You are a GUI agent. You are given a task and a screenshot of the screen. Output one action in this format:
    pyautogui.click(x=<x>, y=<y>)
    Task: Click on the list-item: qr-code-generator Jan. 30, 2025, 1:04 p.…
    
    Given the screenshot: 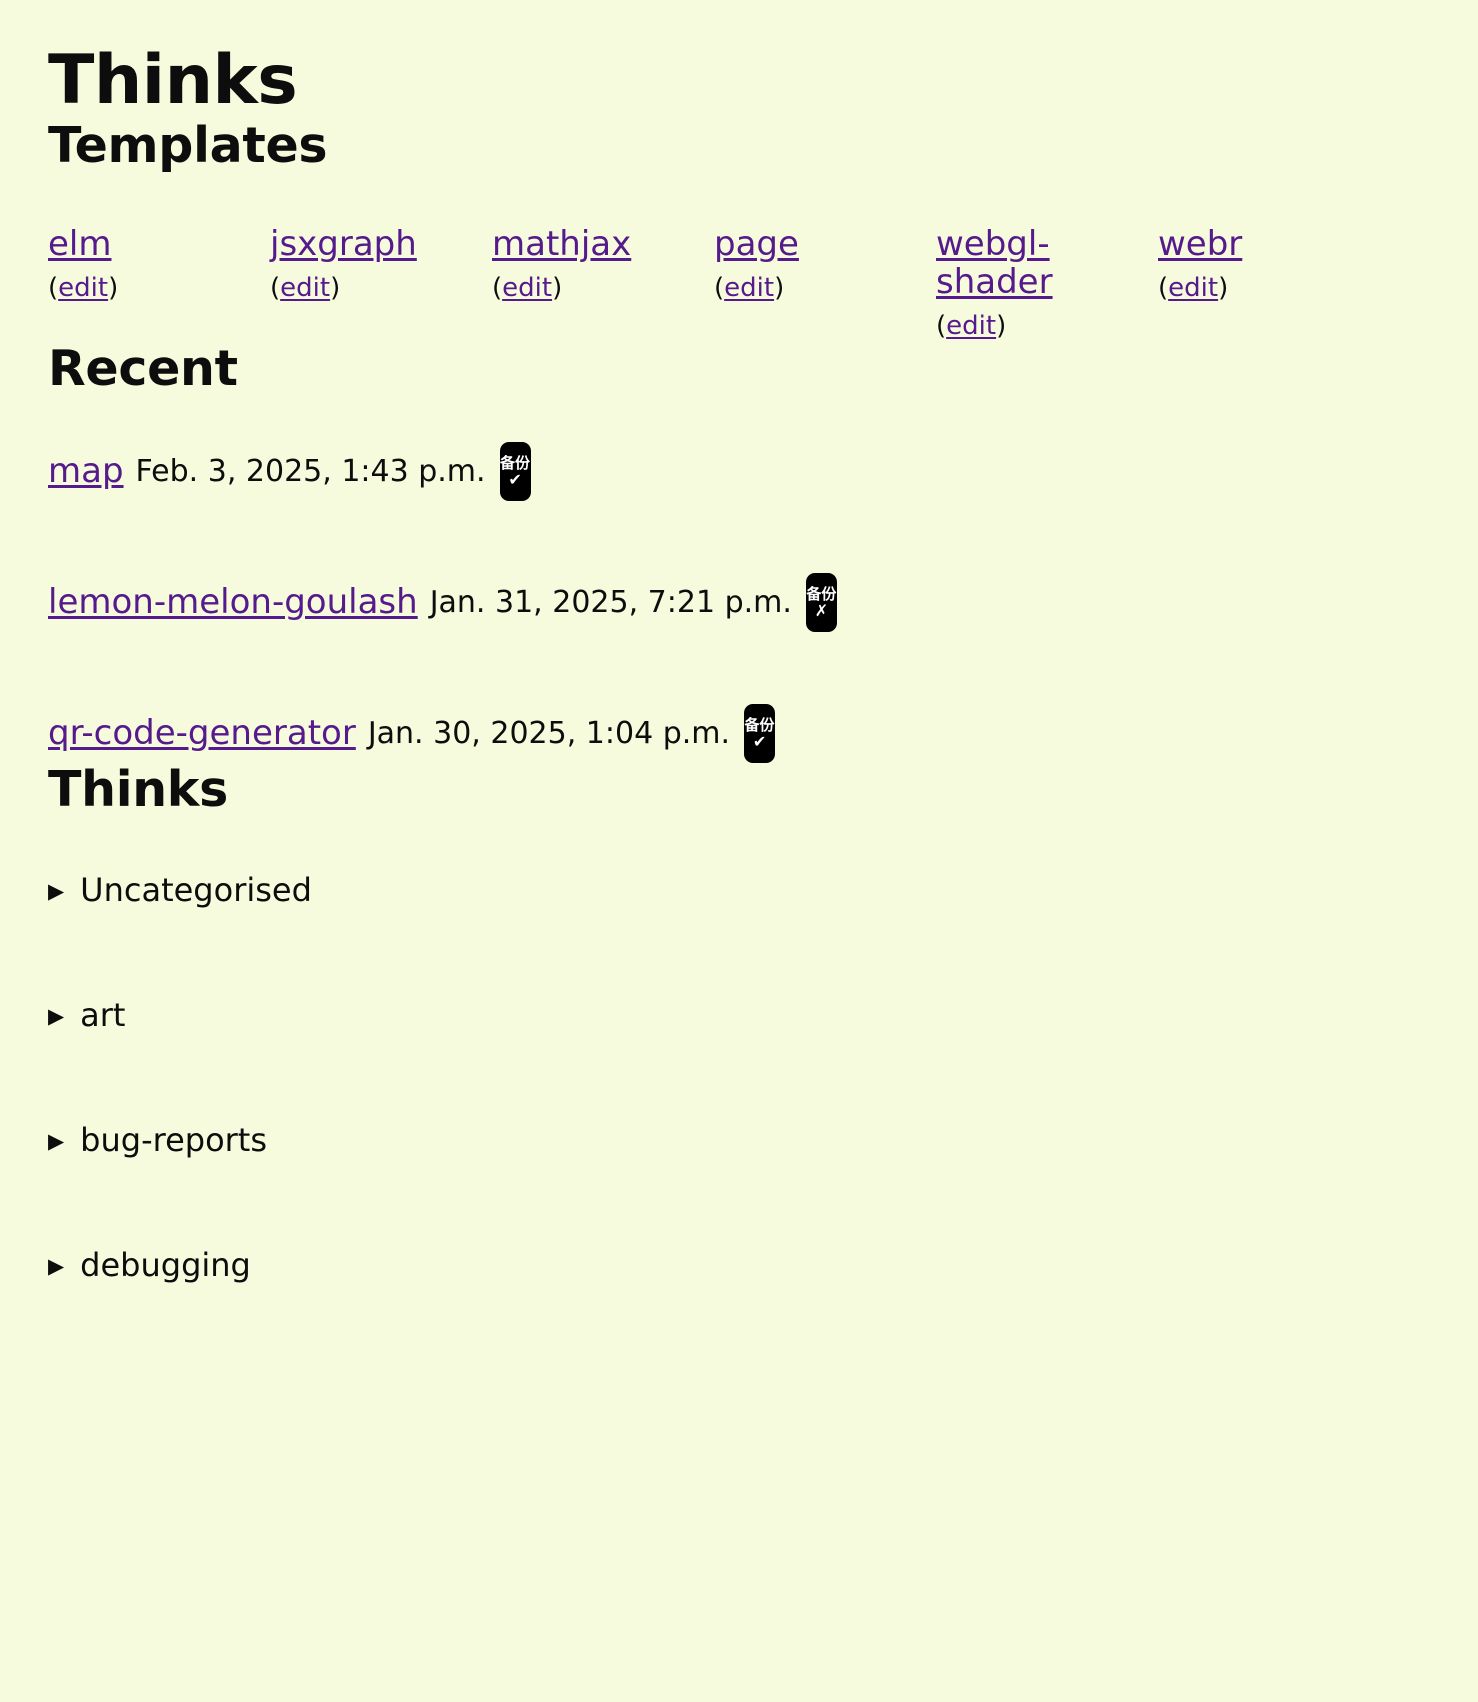 What is the action you would take?
    pyautogui.click(x=739, y=733)
    